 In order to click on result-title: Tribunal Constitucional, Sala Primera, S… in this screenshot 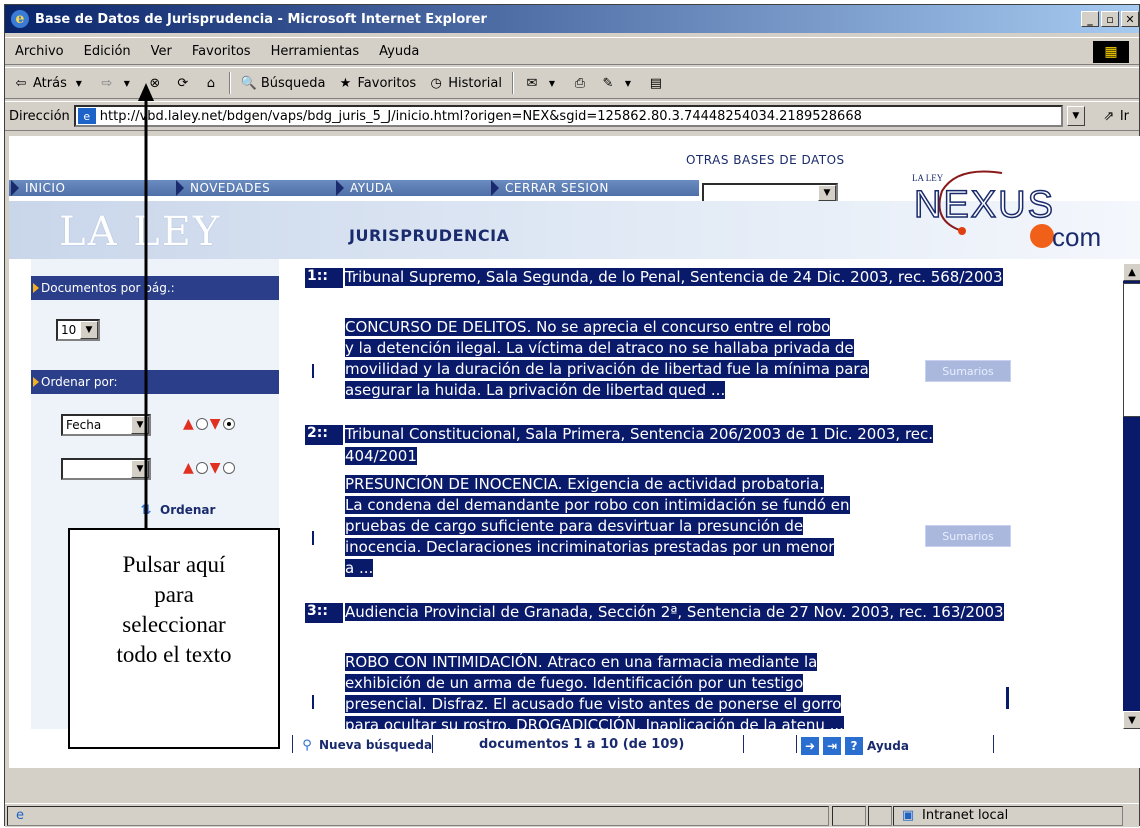, I will do `click(675, 445)`.